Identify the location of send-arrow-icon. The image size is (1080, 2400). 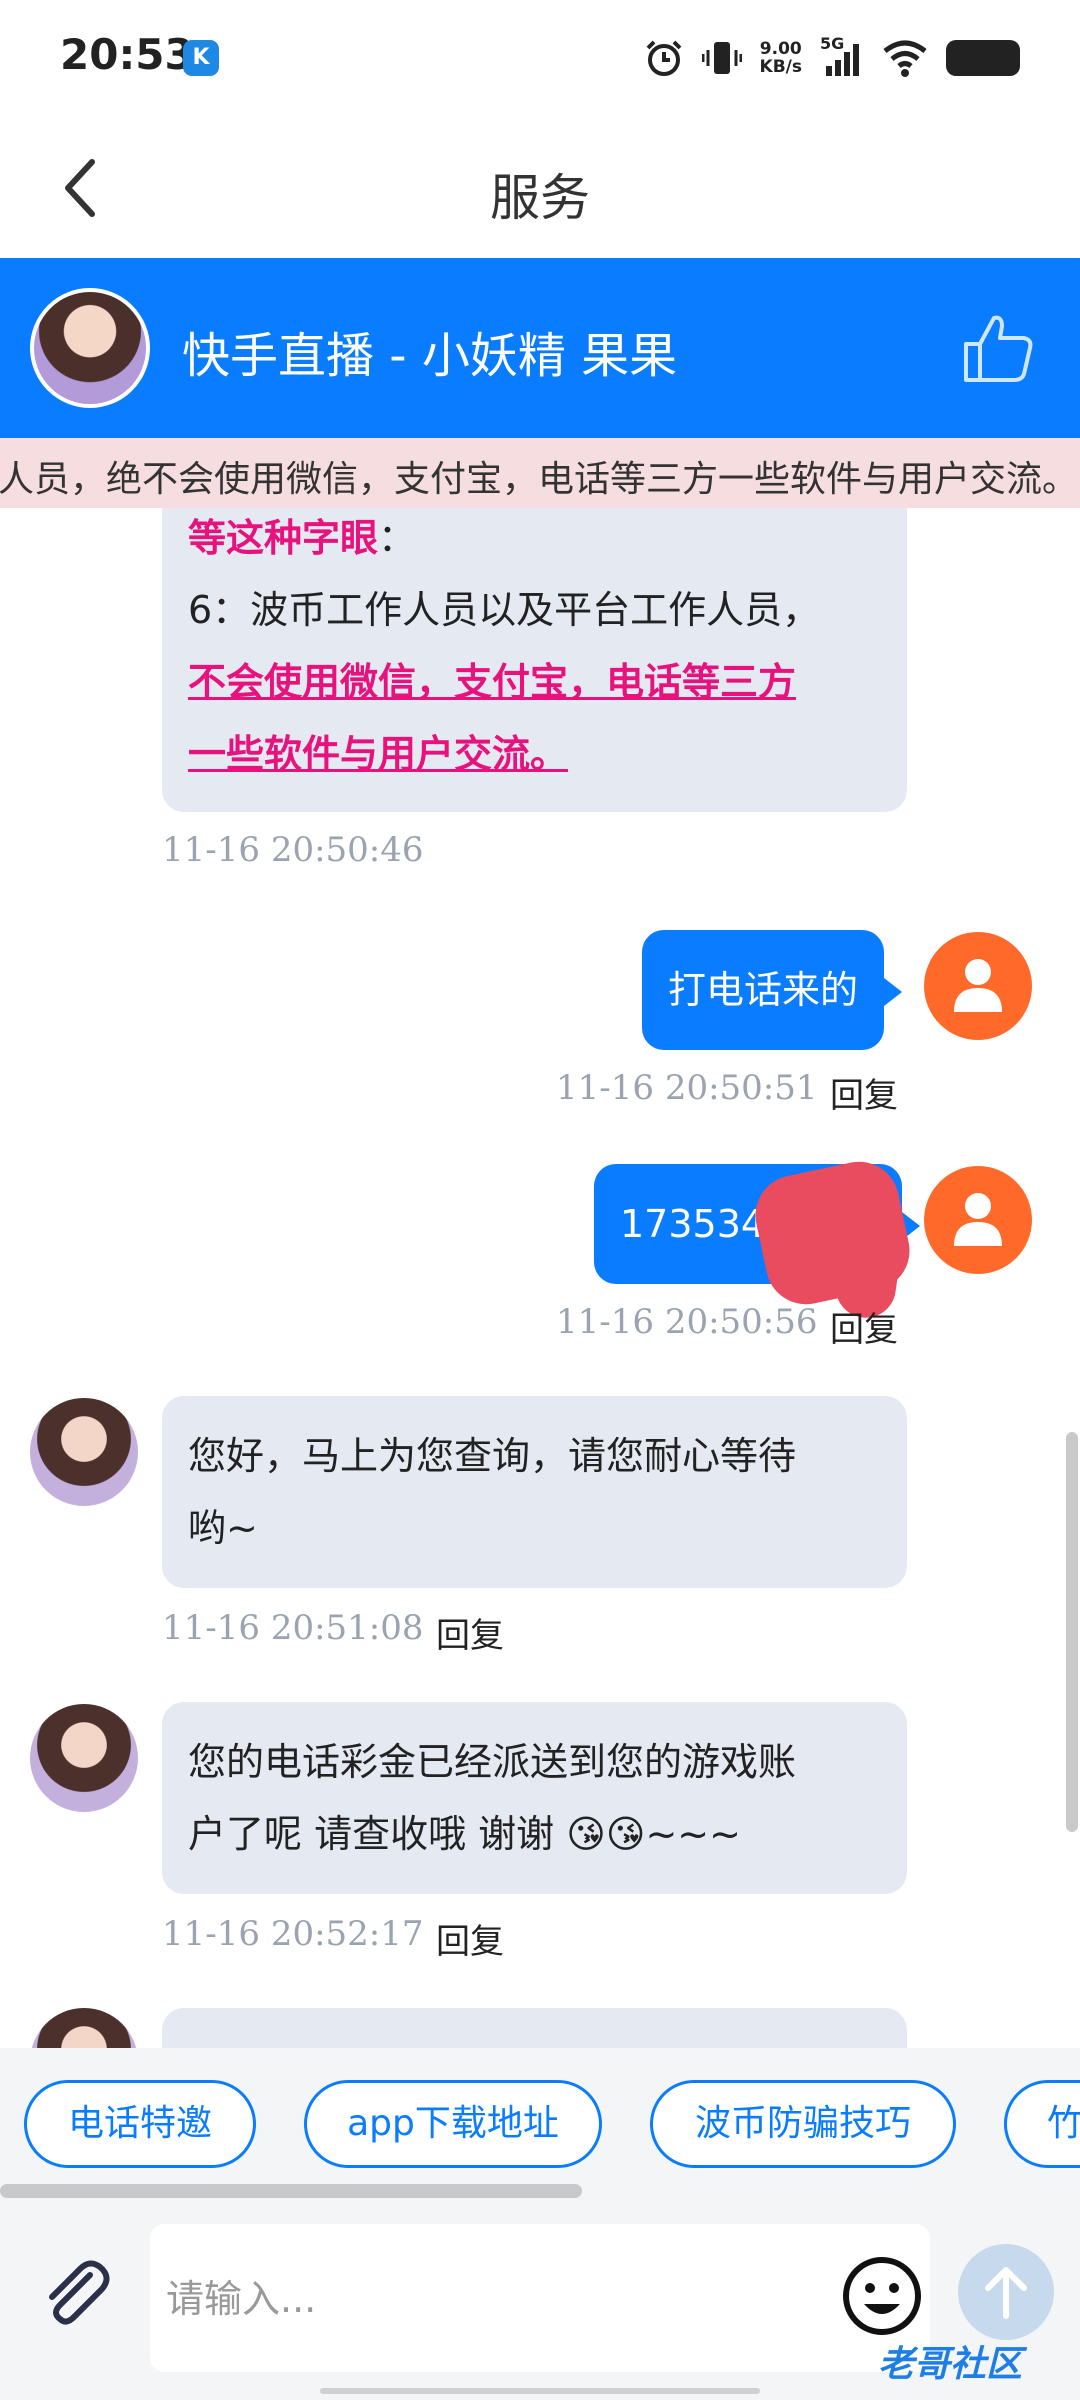
(1006, 2293).